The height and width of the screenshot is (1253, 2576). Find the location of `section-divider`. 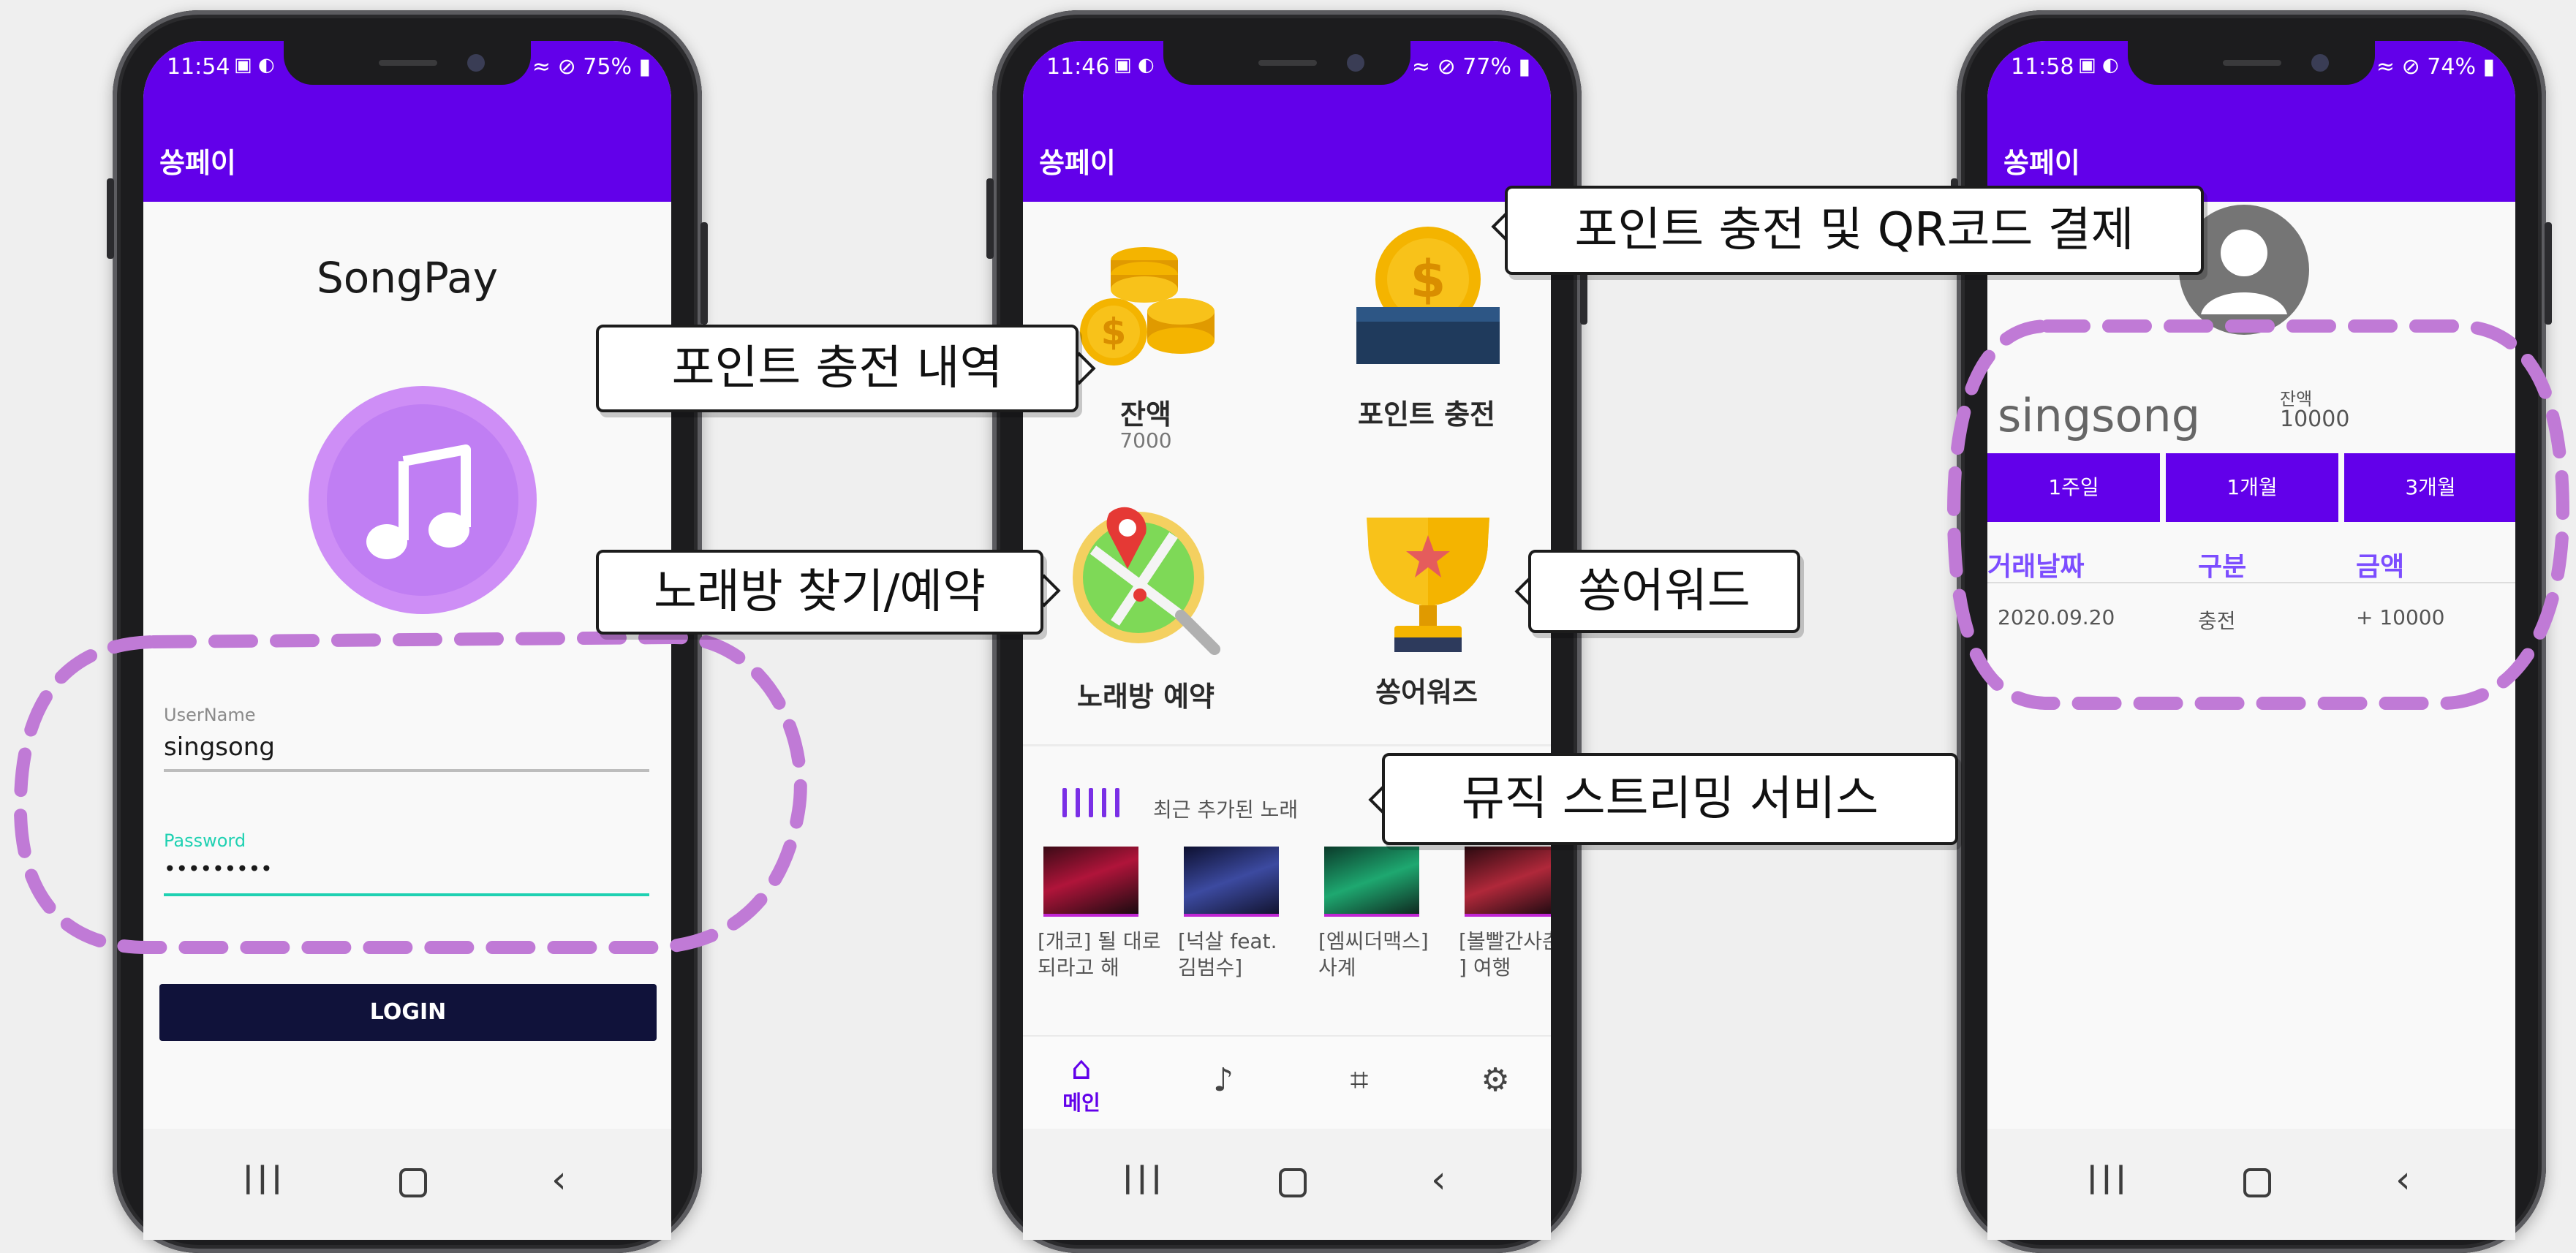

section-divider is located at coordinates (1287, 745).